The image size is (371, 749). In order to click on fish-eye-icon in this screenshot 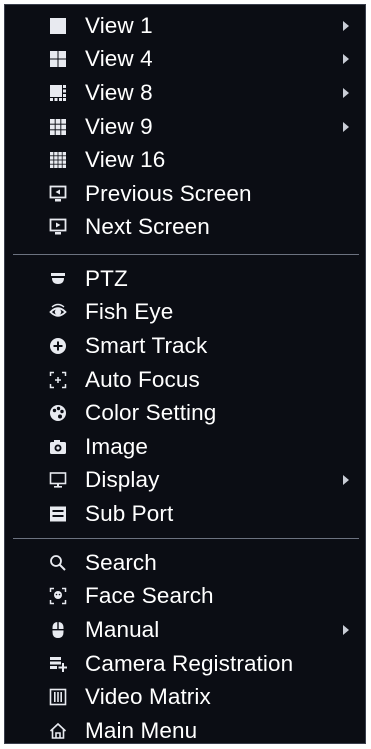, I will do `click(58, 312)`.